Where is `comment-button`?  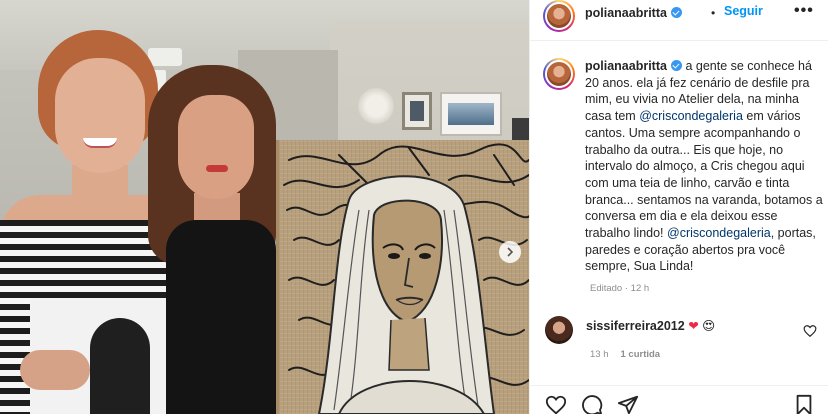 comment-button is located at coordinates (592, 404).